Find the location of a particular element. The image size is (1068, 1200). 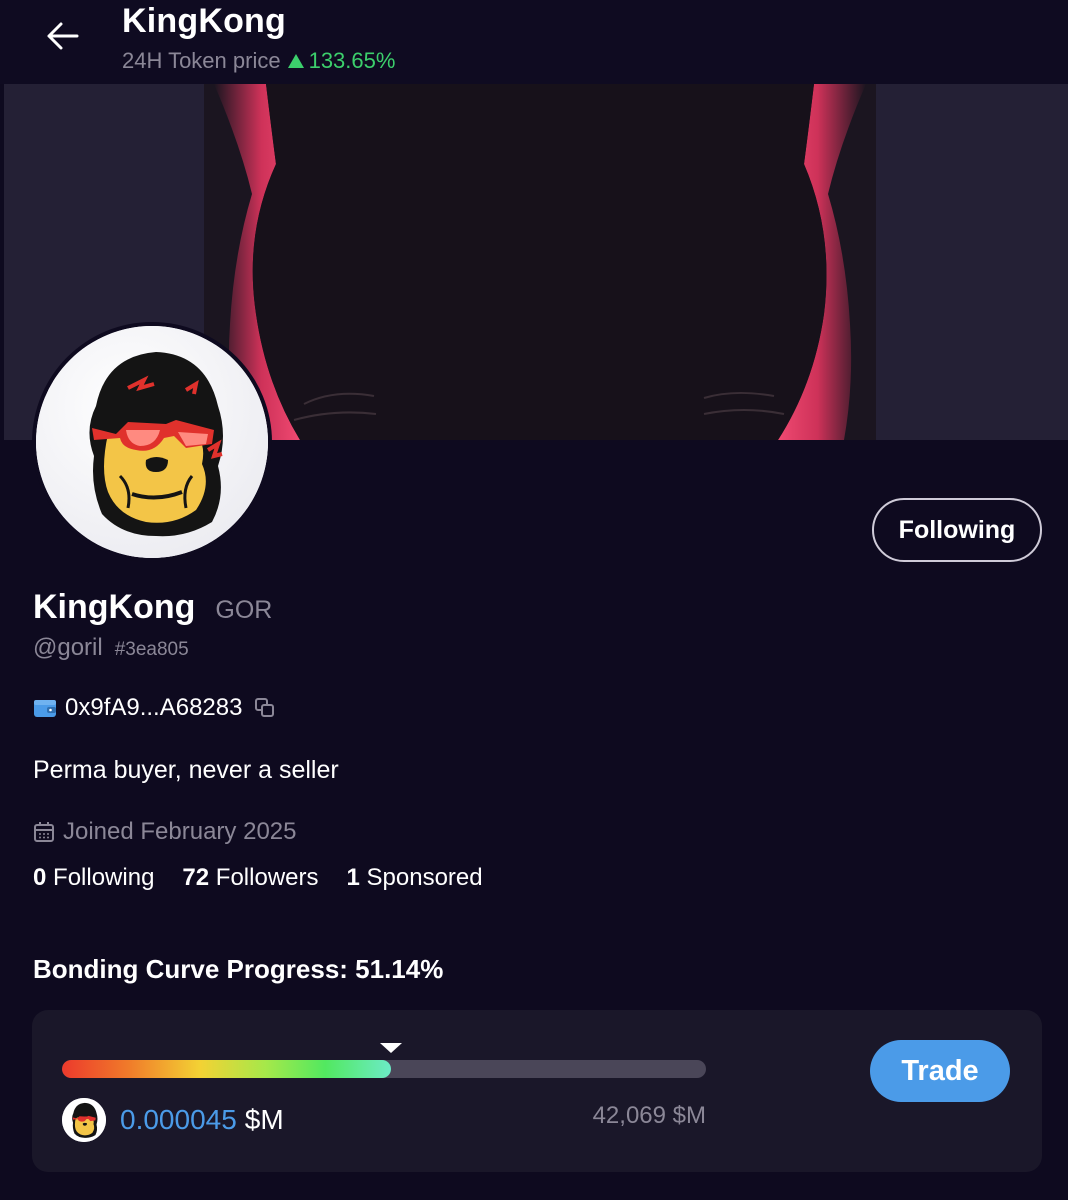

current-price: 0.000045 $M is located at coordinates (202, 1120).